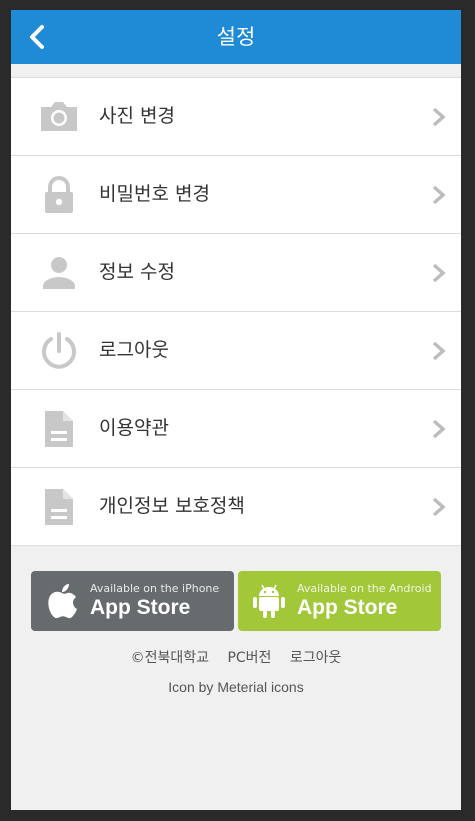  I want to click on menu-item-terms: 이용약관, so click(236, 429).